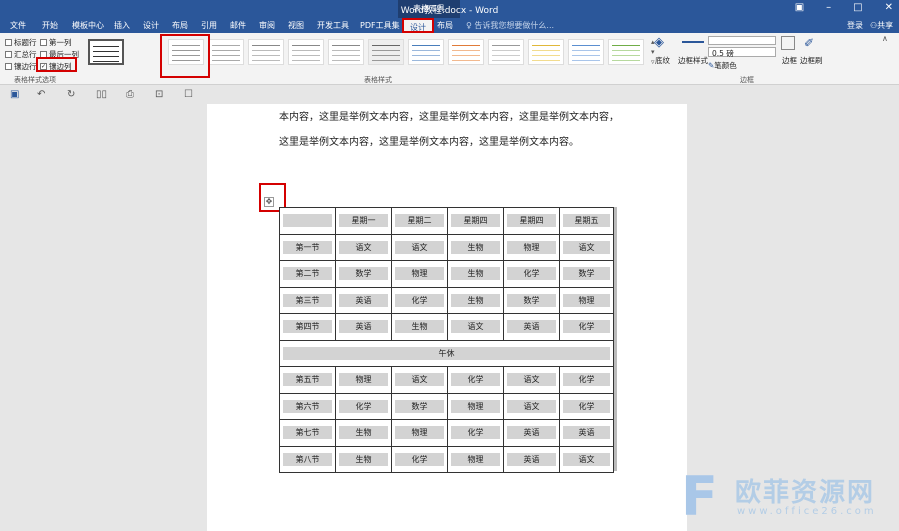  I want to click on print-icon: ⎙, so click(130, 94).